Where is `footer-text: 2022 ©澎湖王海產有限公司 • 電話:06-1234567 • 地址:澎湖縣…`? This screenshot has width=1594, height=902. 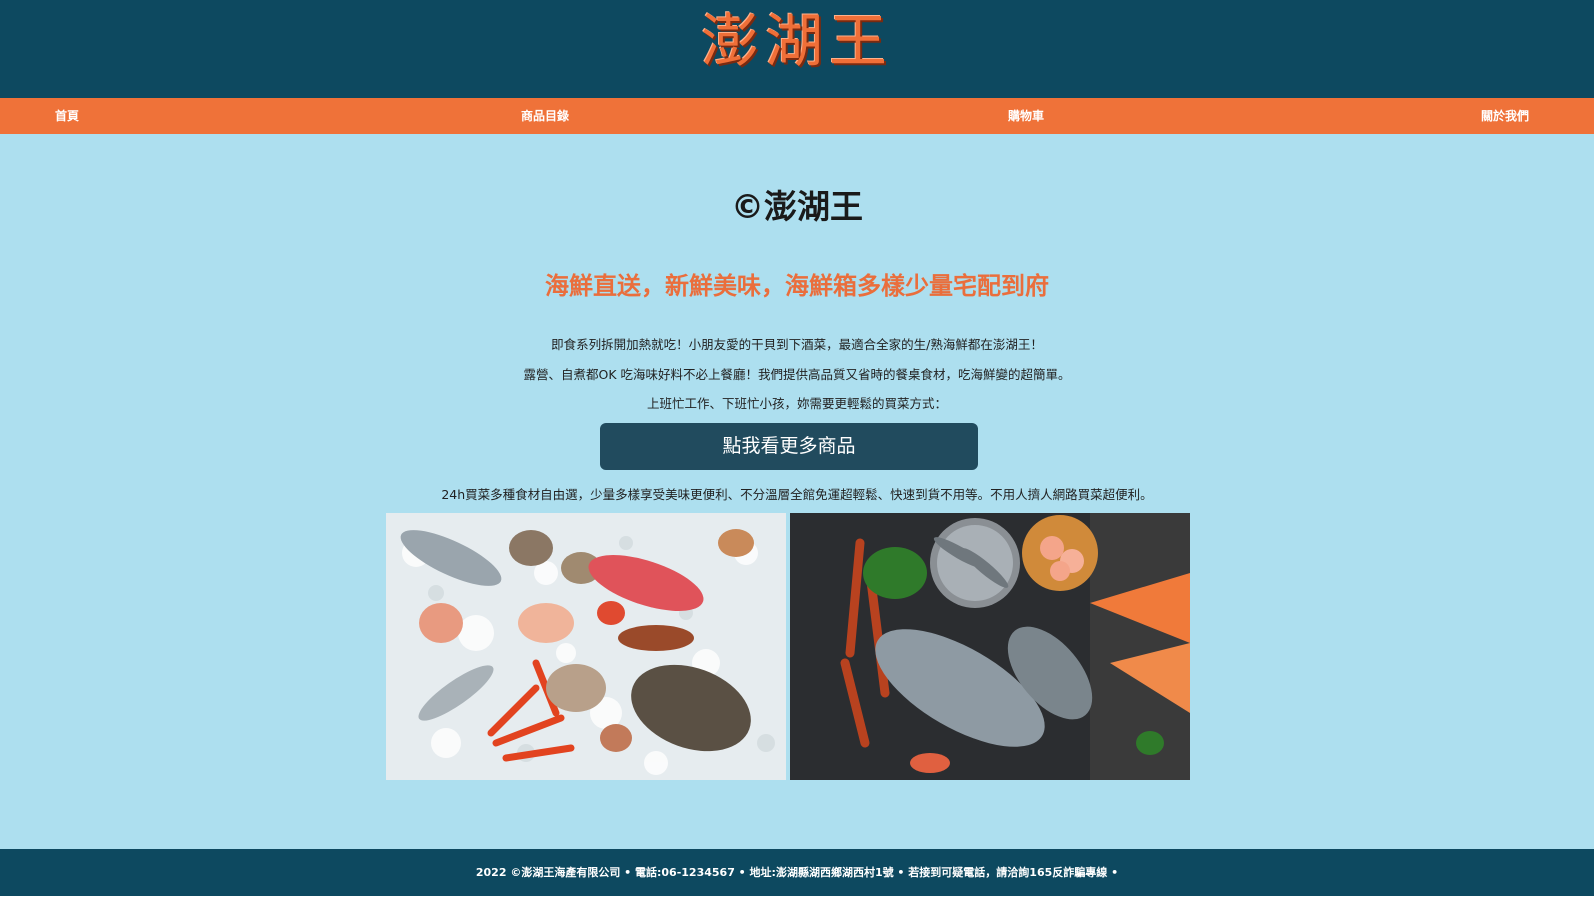 footer-text: 2022 ©澎湖王海產有限公司 • 電話:06-1234567 • 地址:澎湖縣… is located at coordinates (797, 872).